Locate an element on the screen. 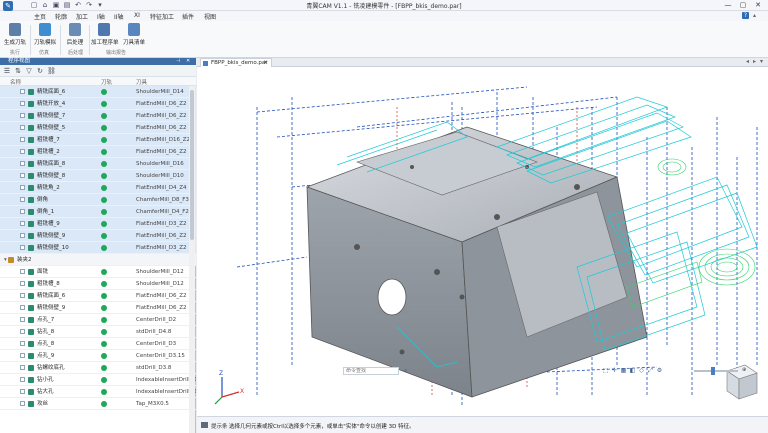 The height and width of the screenshot is (433, 768). operation-row: 粗铣槽_7 FlatEndMill_D16_Z2 is located at coordinates (98, 140).